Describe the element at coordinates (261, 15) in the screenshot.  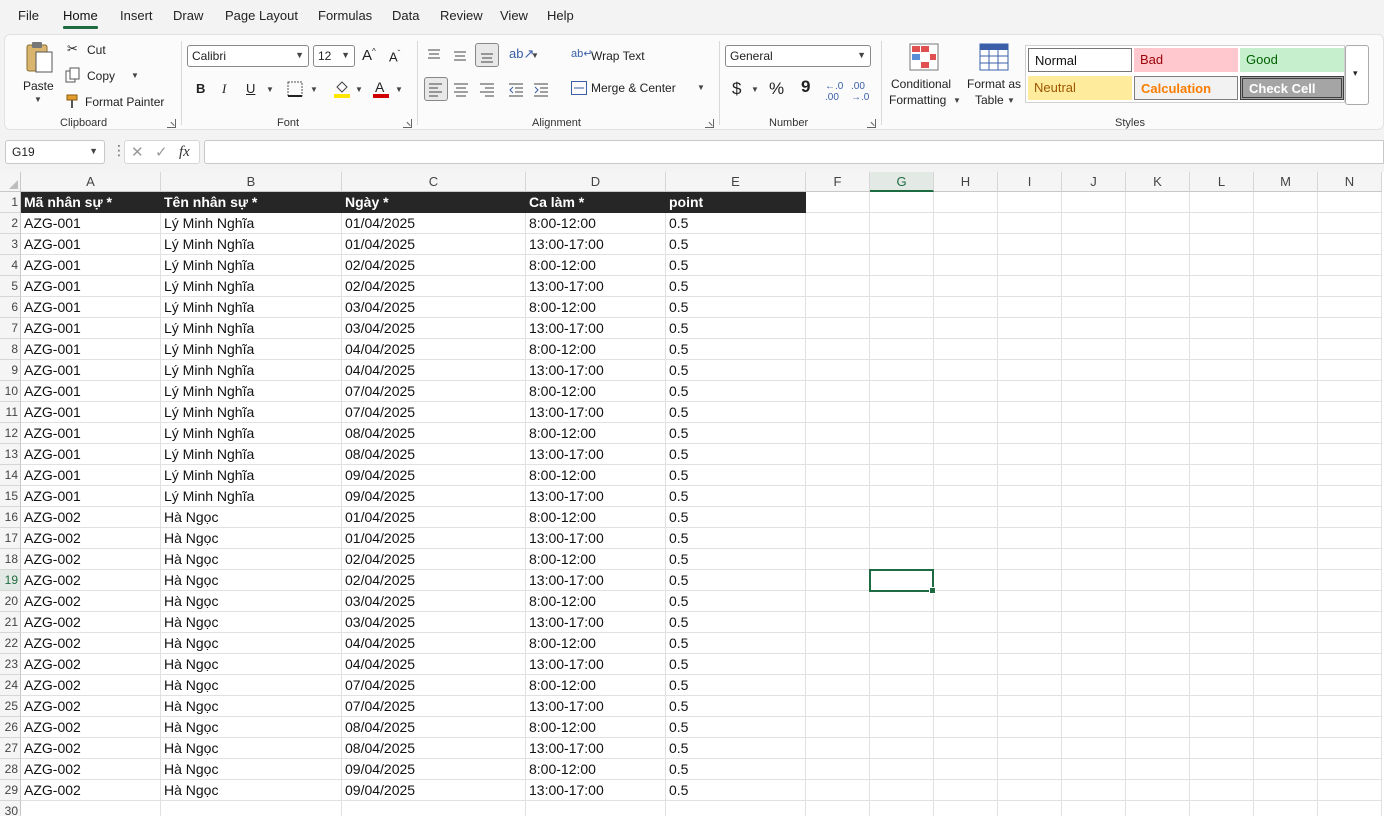
I see `tab-page-layout: Page Layout` at that location.